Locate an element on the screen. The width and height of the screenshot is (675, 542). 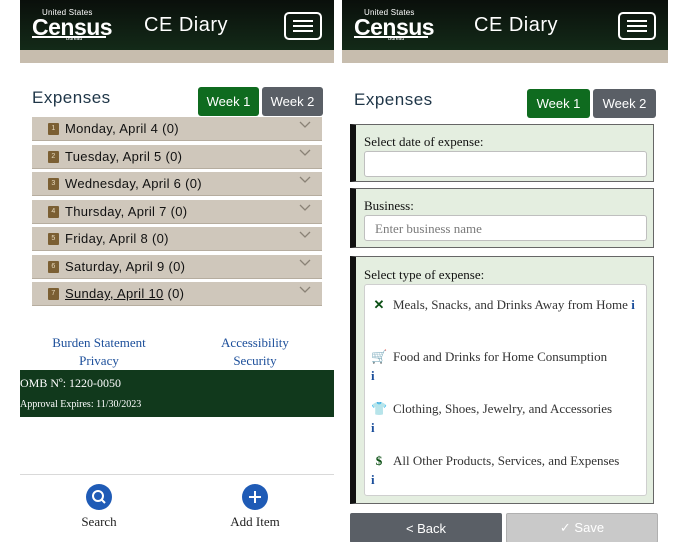
day-label: Sunday, April 10 is located at coordinates (114, 293).